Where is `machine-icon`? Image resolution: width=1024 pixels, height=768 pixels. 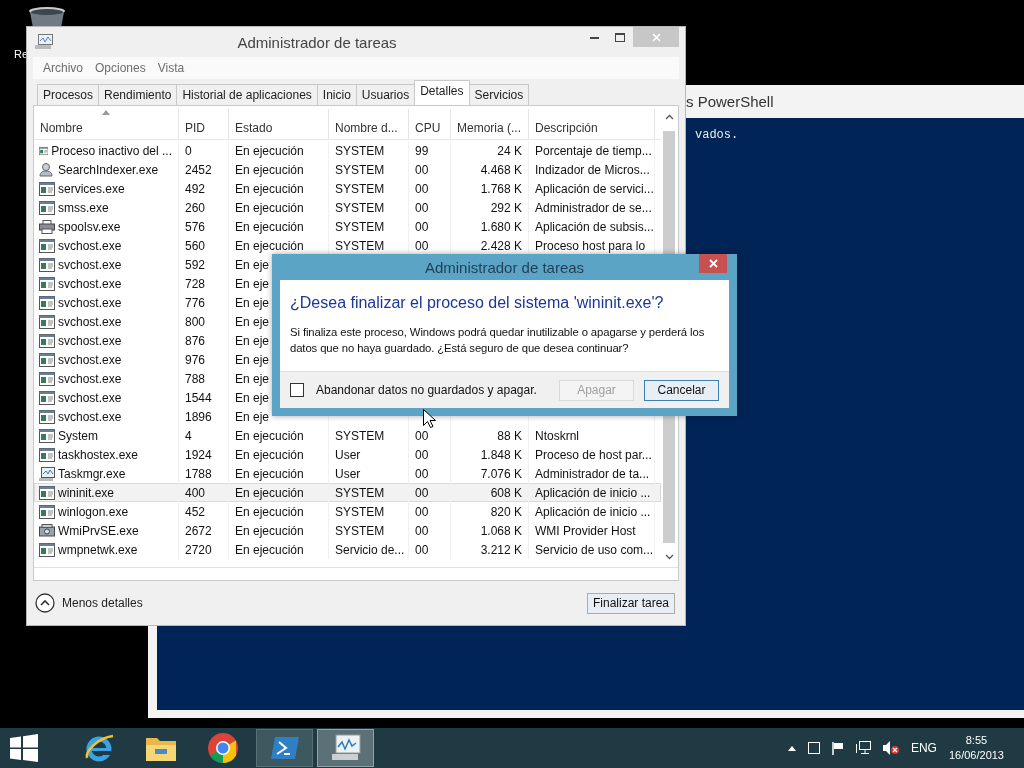 machine-icon is located at coordinates (47, 530).